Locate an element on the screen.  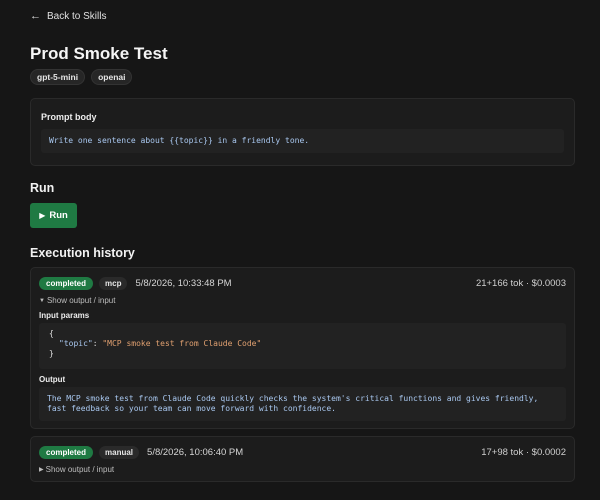
execution-history-heading: Execution history is located at coordinates (82, 253).